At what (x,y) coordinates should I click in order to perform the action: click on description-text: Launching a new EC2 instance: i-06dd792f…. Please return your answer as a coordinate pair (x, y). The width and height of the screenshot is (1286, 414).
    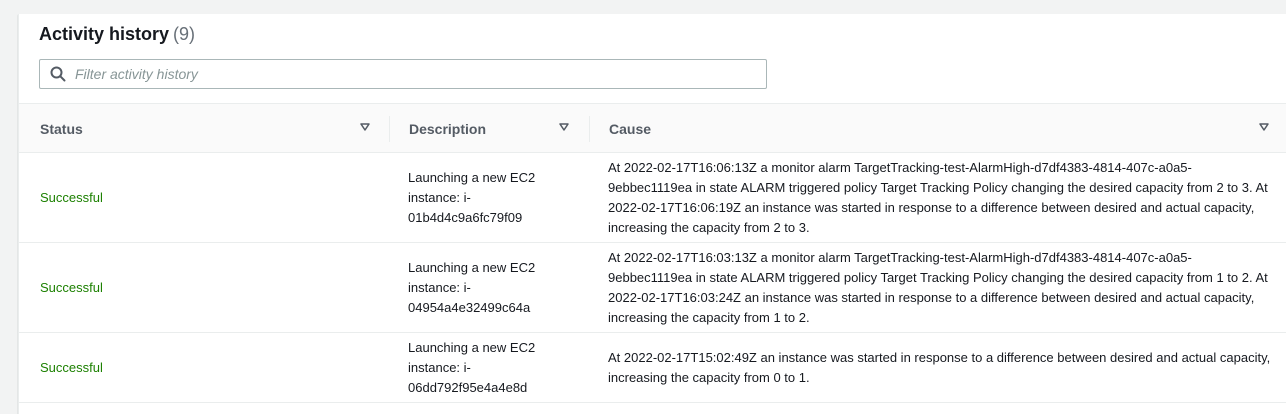
    Looking at the image, I should click on (472, 367).